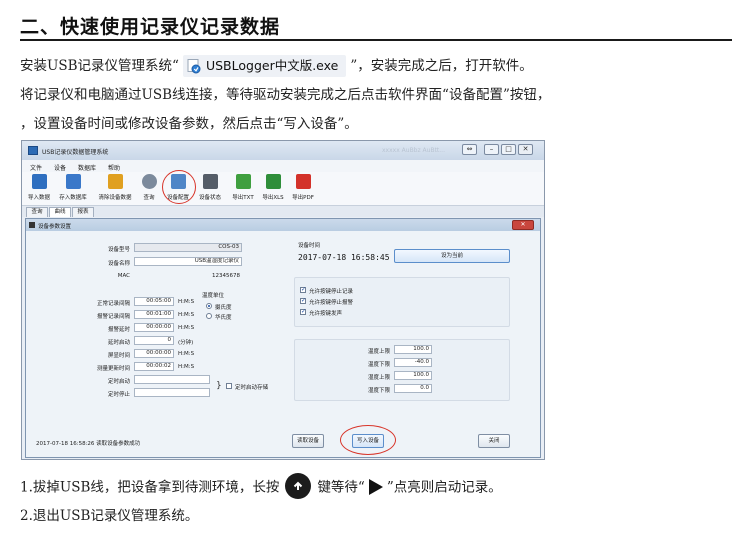 Image resolution: width=750 pixels, height=547 pixels. Describe the element at coordinates (413, 375) in the screenshot. I see `hum-high-field: 100.0` at that location.